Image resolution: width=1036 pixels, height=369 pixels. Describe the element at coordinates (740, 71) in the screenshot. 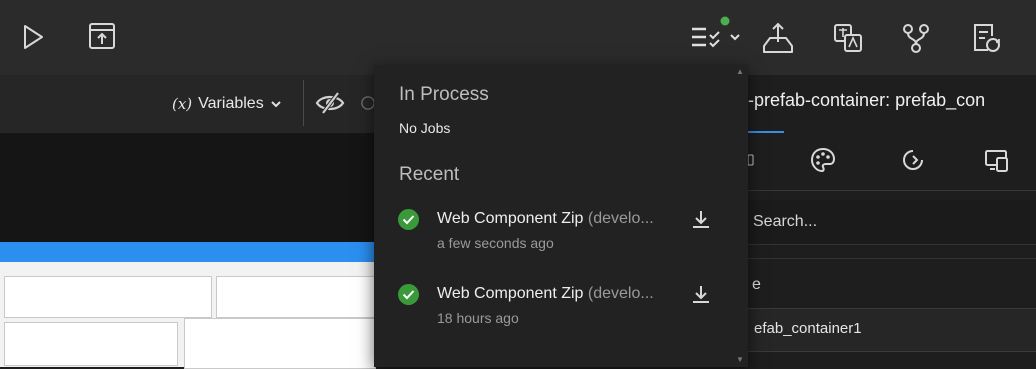

I see `scroll-up-arrow: ▲` at that location.